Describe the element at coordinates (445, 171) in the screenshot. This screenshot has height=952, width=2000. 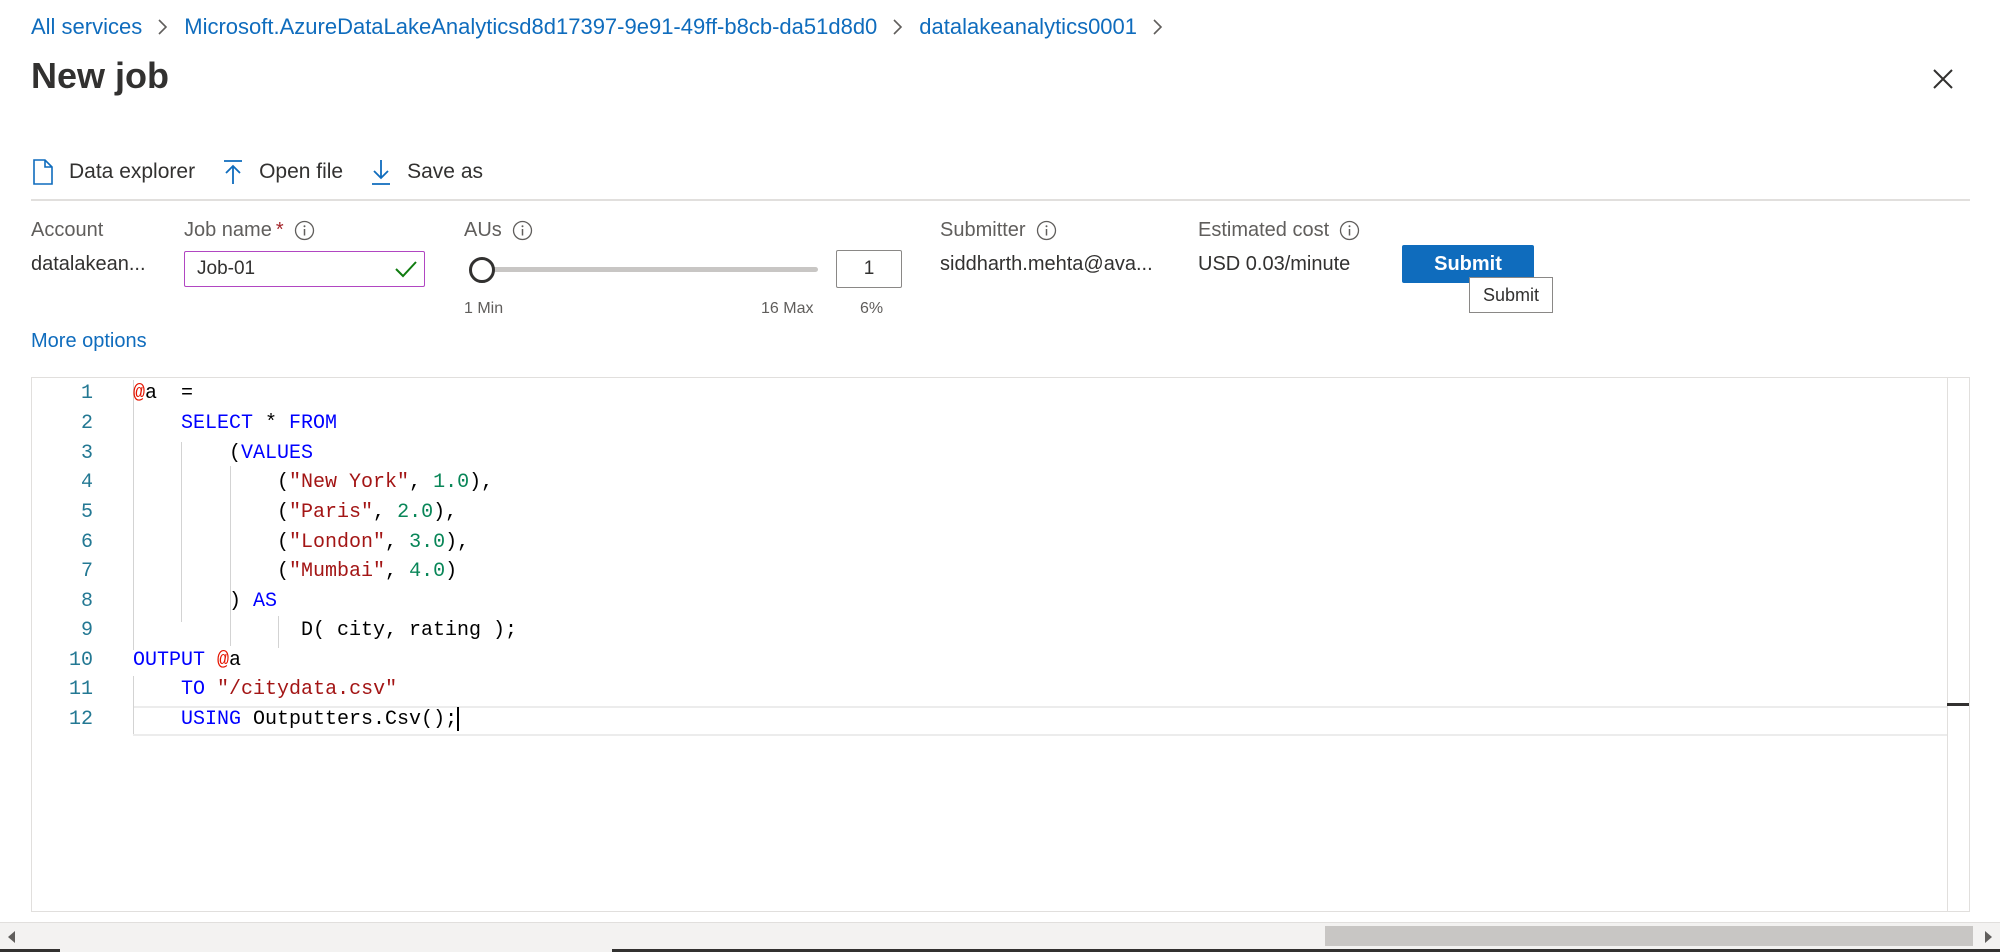
I see `save-as-label: Save as` at that location.